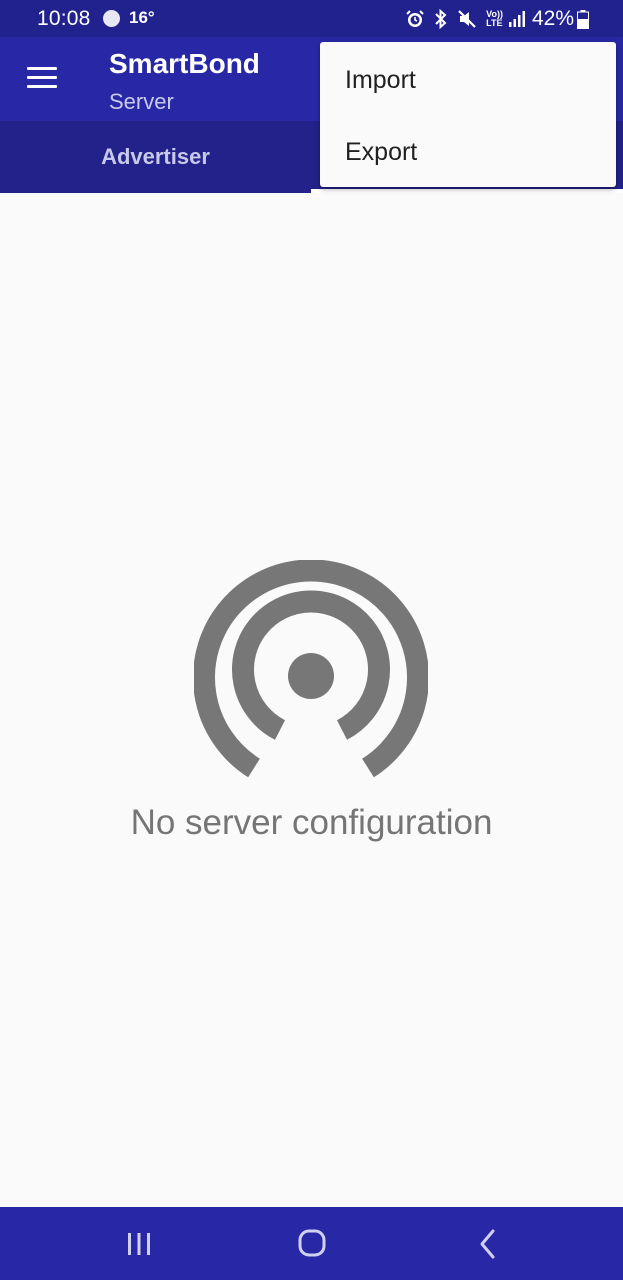  What do you see at coordinates (487, 1244) in the screenshot?
I see `back-icon` at bounding box center [487, 1244].